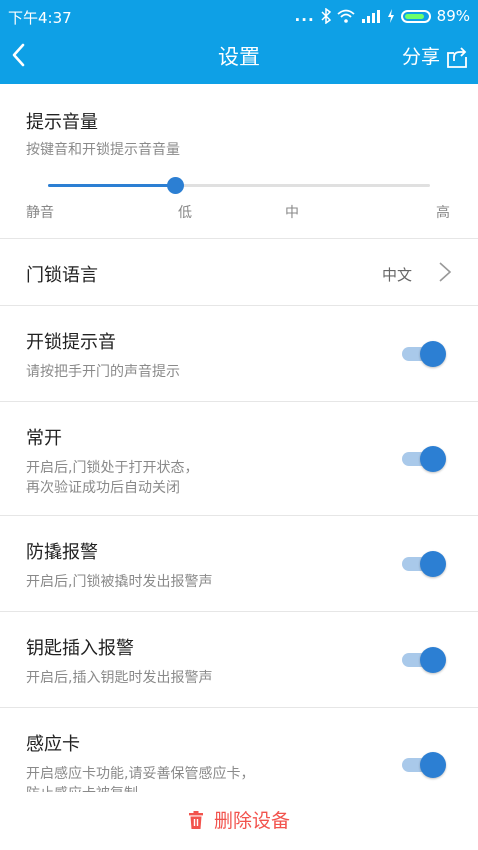 This screenshot has width=478, height=850. Describe the element at coordinates (40, 18) in the screenshot. I see `status-time: 下午4:37` at that location.